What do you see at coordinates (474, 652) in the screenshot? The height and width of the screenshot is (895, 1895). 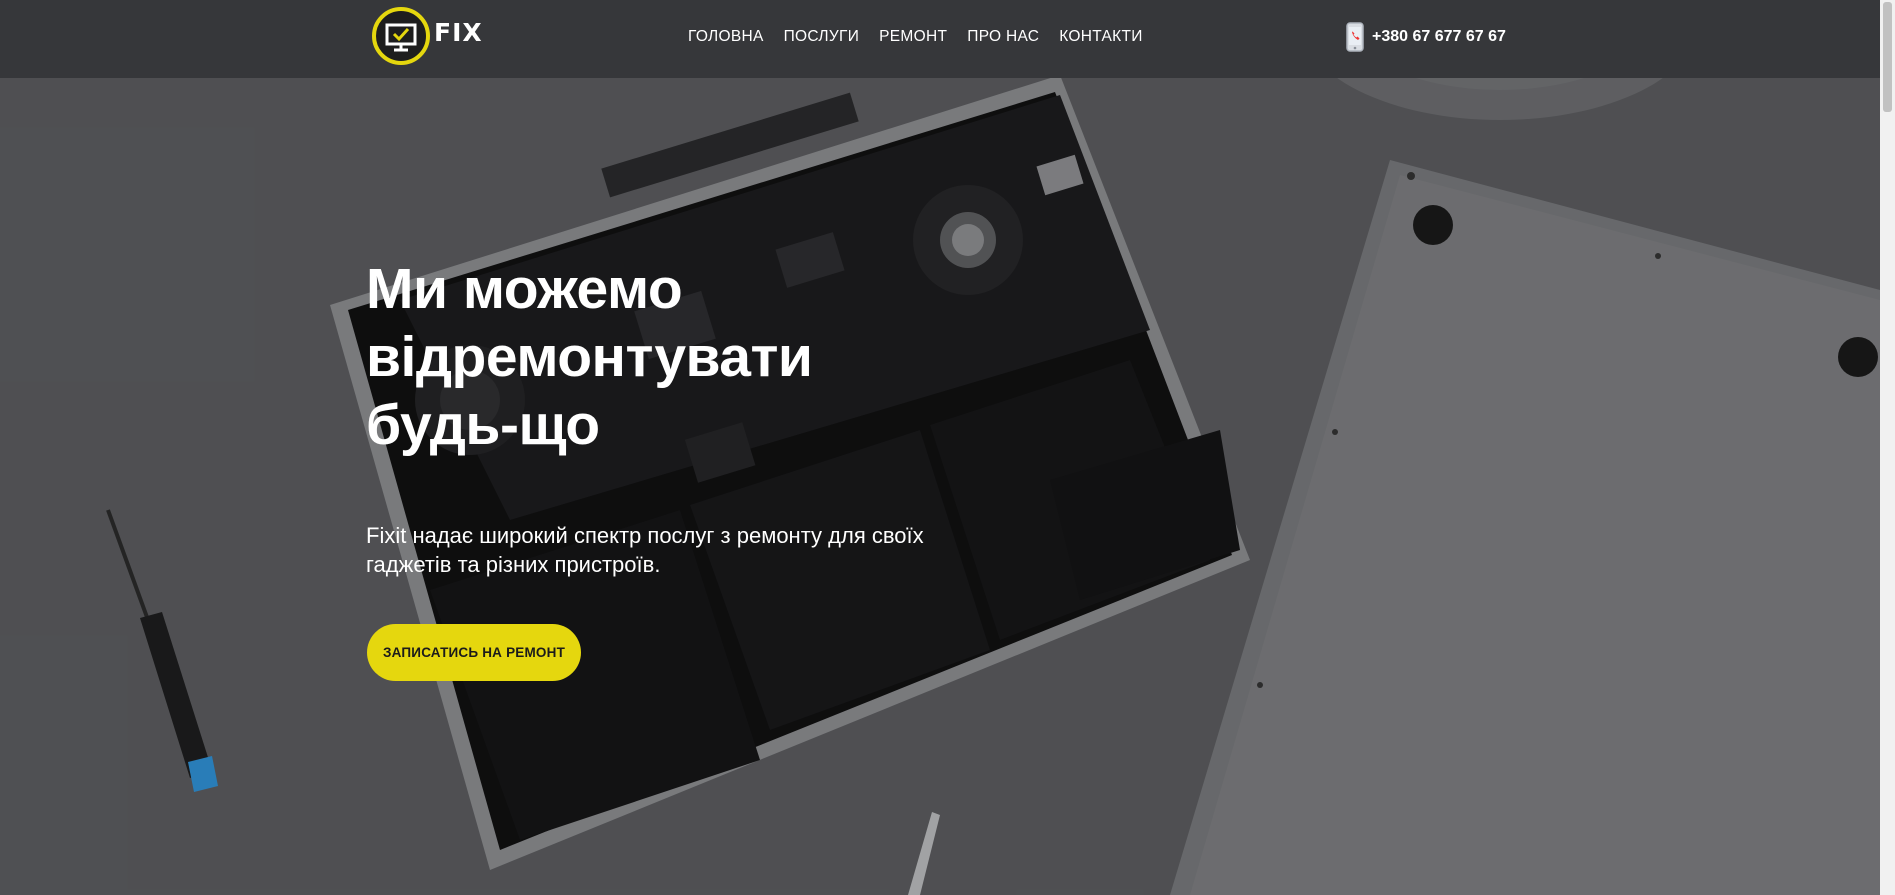 I see `book-repair-button: ЗАПИСАТИСЬ НА РЕМОНТ` at bounding box center [474, 652].